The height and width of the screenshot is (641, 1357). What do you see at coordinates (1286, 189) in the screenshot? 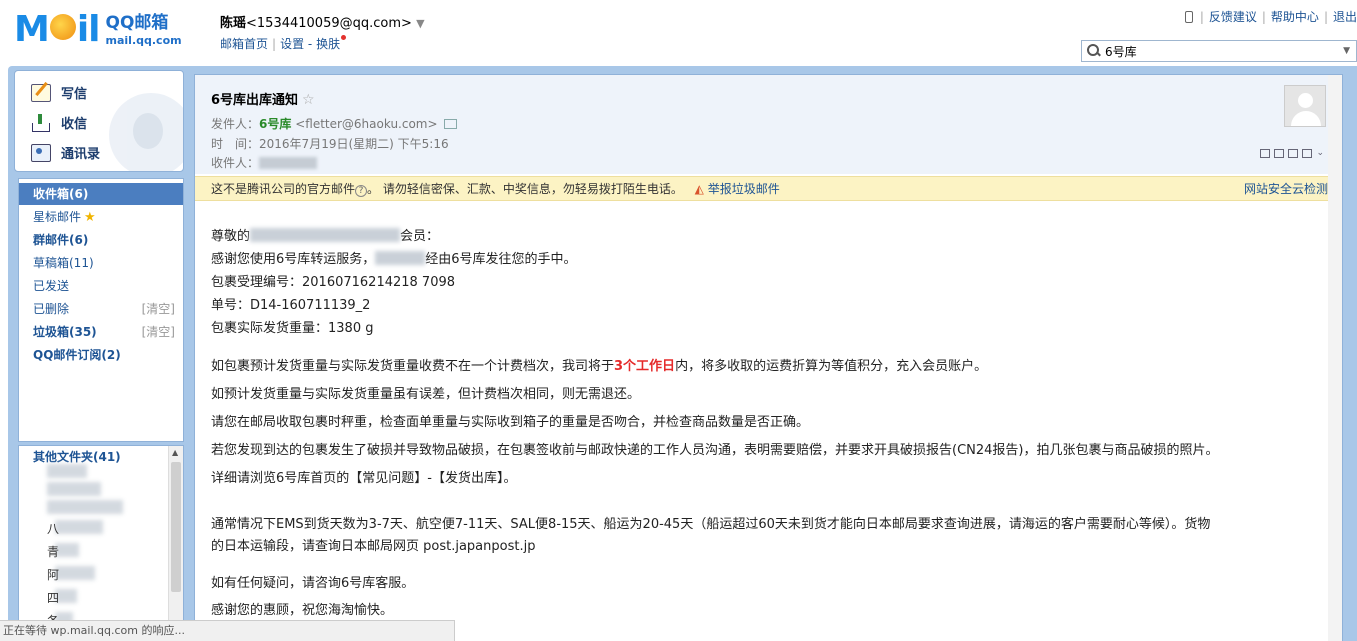
I see `cloud-security-link: 网站安全云检测` at bounding box center [1286, 189].